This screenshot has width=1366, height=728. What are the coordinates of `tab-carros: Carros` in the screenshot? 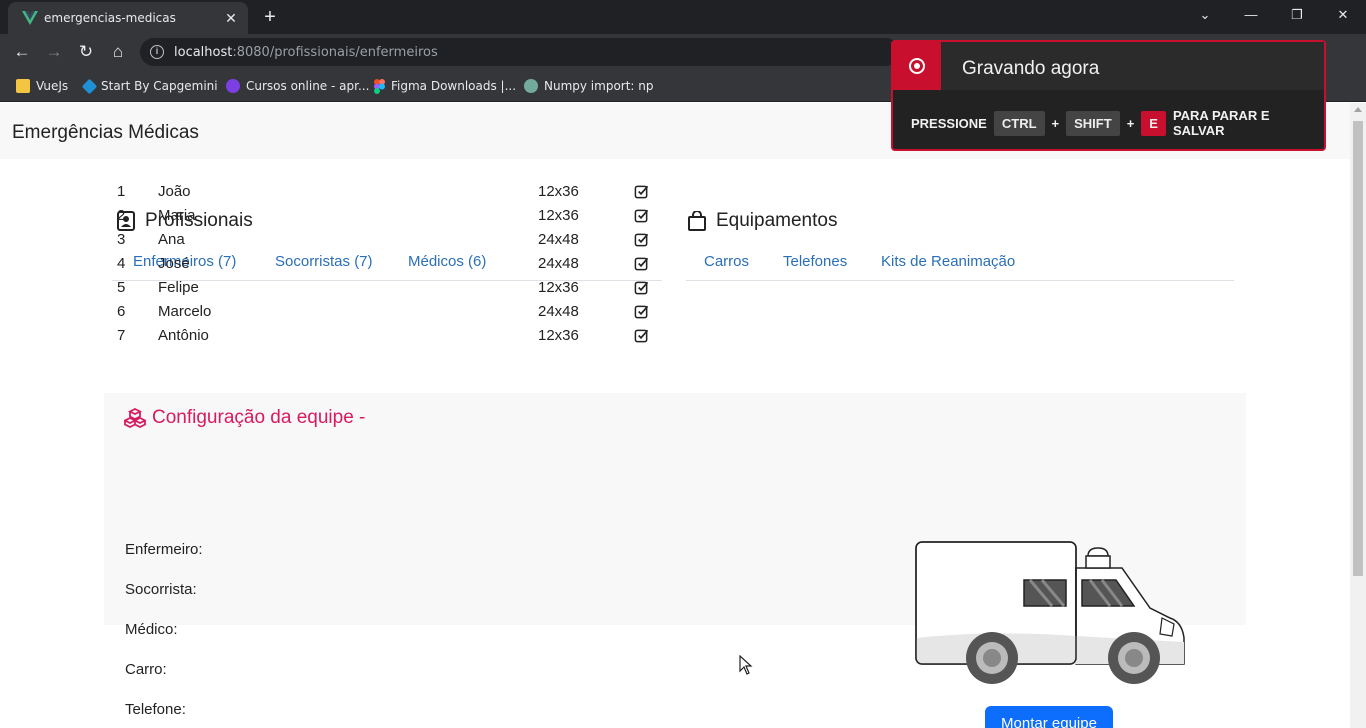 It's located at (726, 261).